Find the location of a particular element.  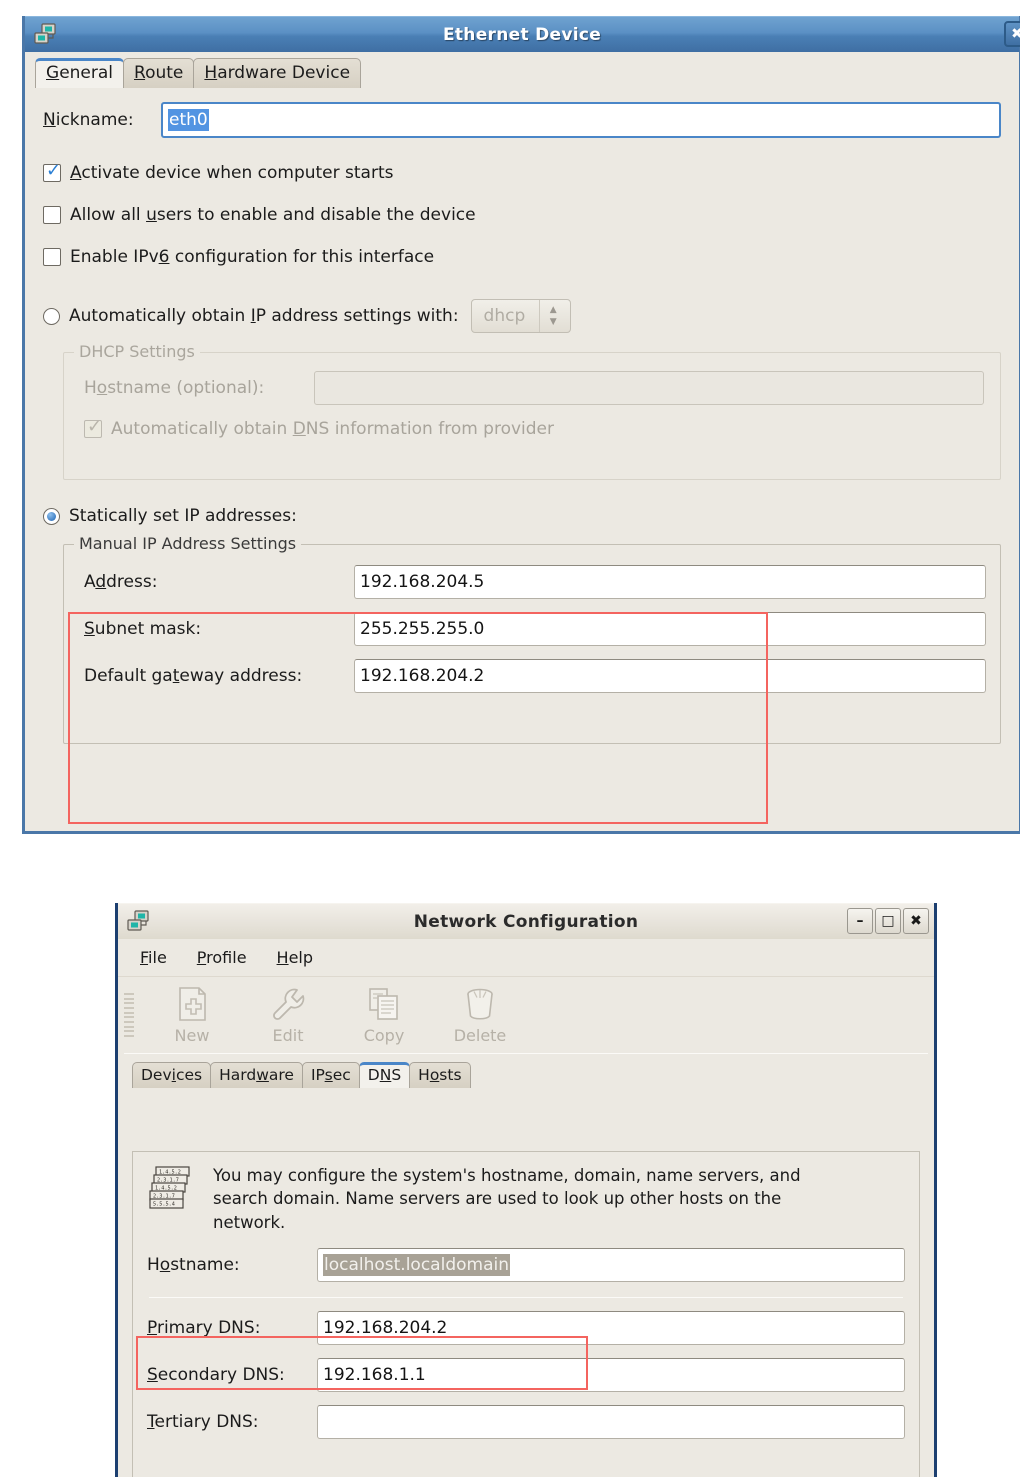

network-config-titlebar: Network Configuration – □ ✖ is located at coordinates (526, 921).